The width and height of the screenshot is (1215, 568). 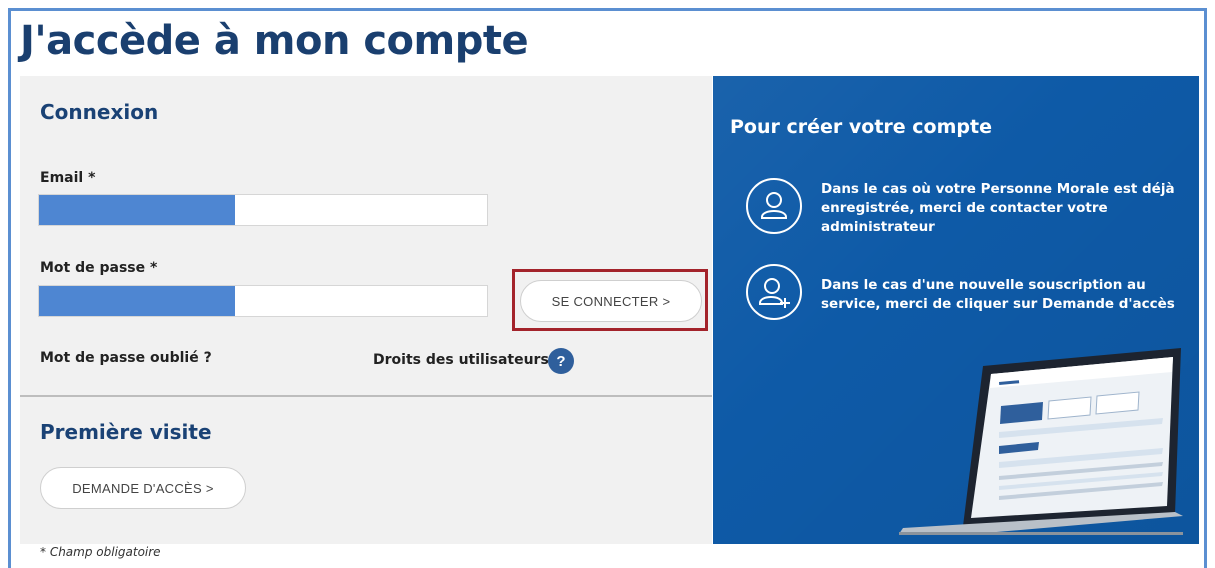 I want to click on first-visit-section-title: Première visite, so click(x=126, y=432).